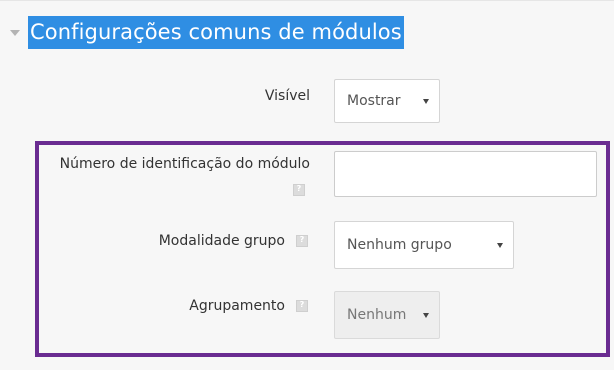 Image resolution: width=614 pixels, height=370 pixels. What do you see at coordinates (465, 174) in the screenshot?
I see `idnumber-input` at bounding box center [465, 174].